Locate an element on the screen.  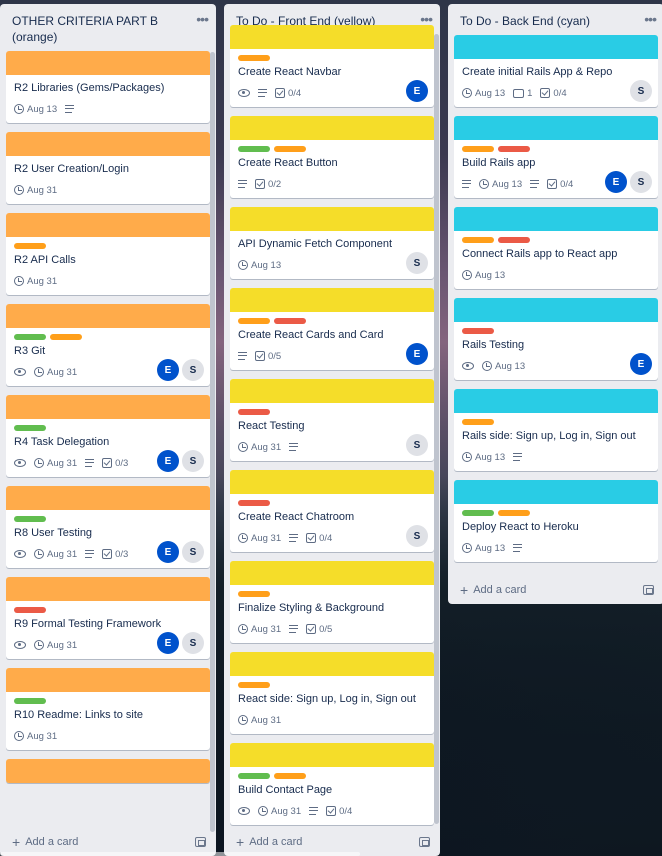
card-badges: Aug 13 1 0/4 is located at coordinates (556, 93).